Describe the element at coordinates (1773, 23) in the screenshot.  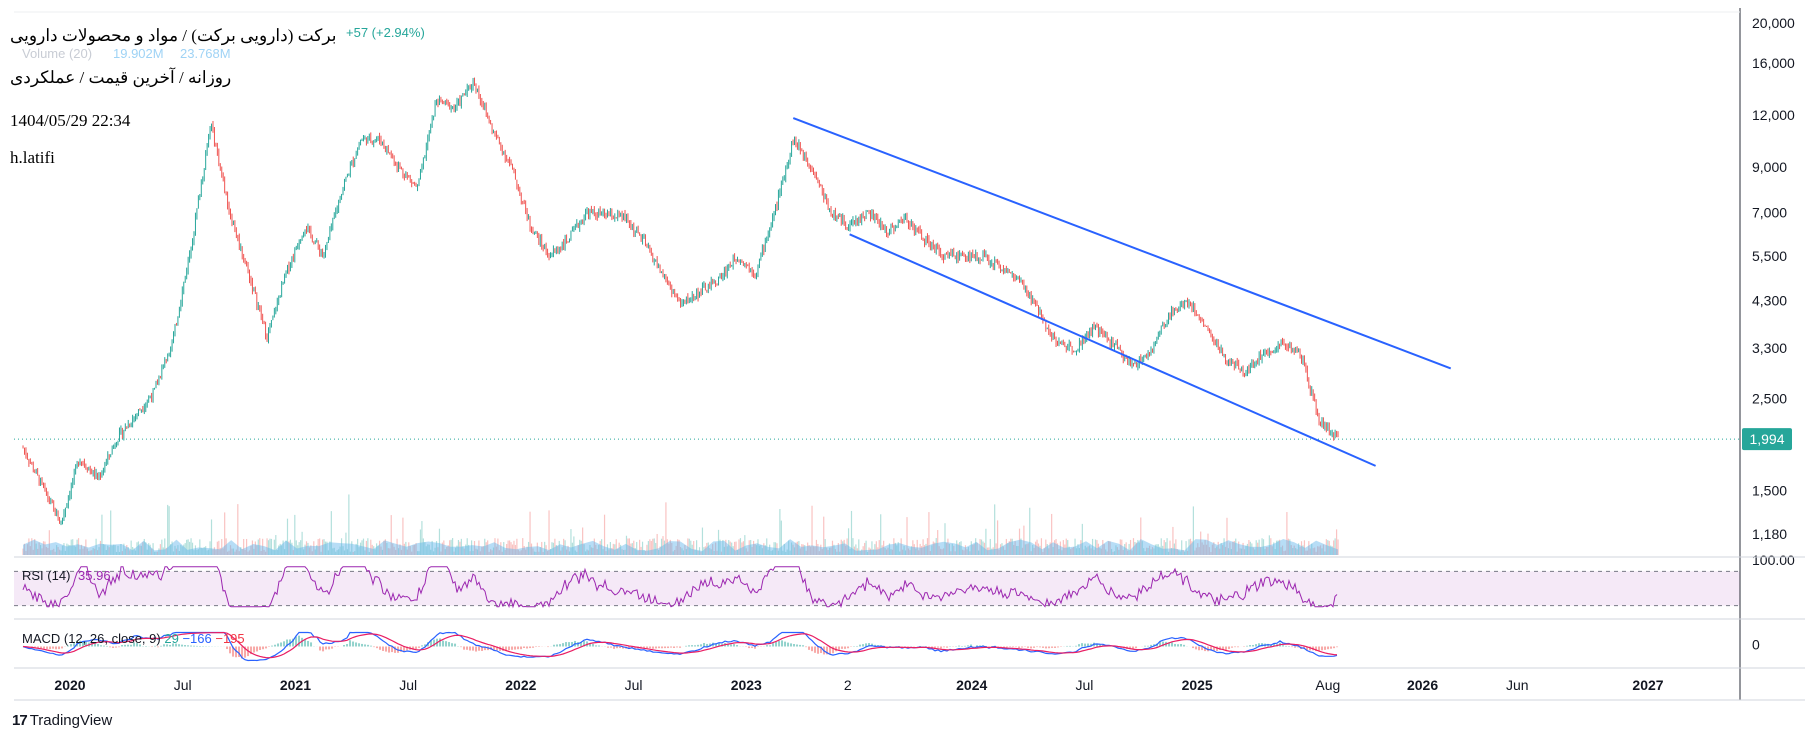
I see `price-tick-label: 20,000` at that location.